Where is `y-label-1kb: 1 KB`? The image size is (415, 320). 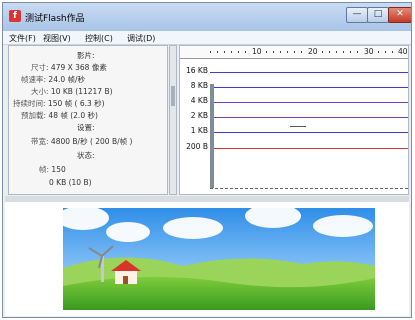 y-label-1kb: 1 KB is located at coordinates (199, 130).